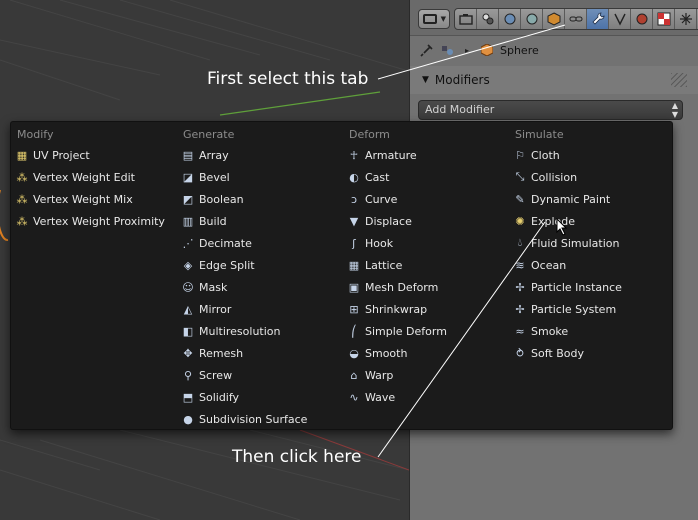 The image size is (698, 520). What do you see at coordinates (554, 19) in the screenshot?
I see `object-icon` at bounding box center [554, 19].